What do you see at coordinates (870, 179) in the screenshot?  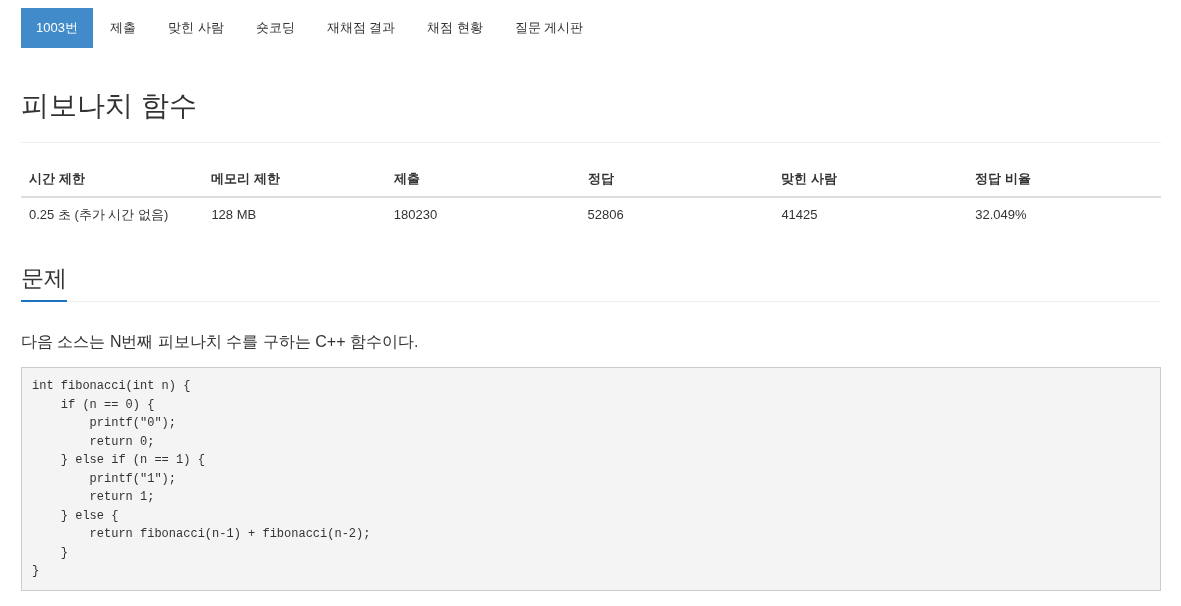 I see `column-header: 맞힌 사람` at bounding box center [870, 179].